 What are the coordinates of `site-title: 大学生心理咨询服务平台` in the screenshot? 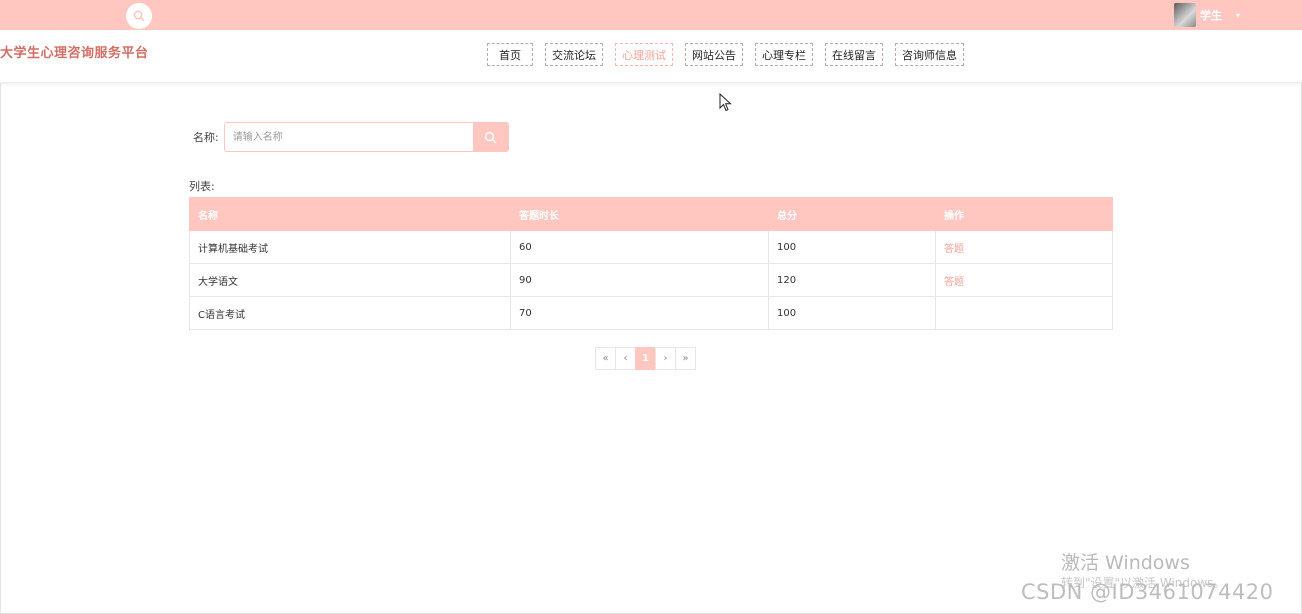 It's located at (74, 51).